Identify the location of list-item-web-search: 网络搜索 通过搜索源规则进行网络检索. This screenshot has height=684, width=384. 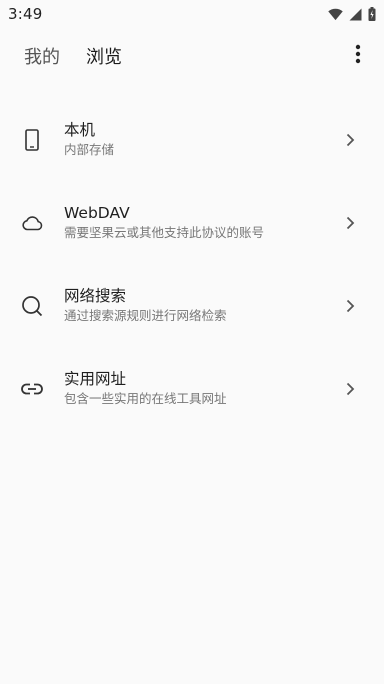
(192, 305).